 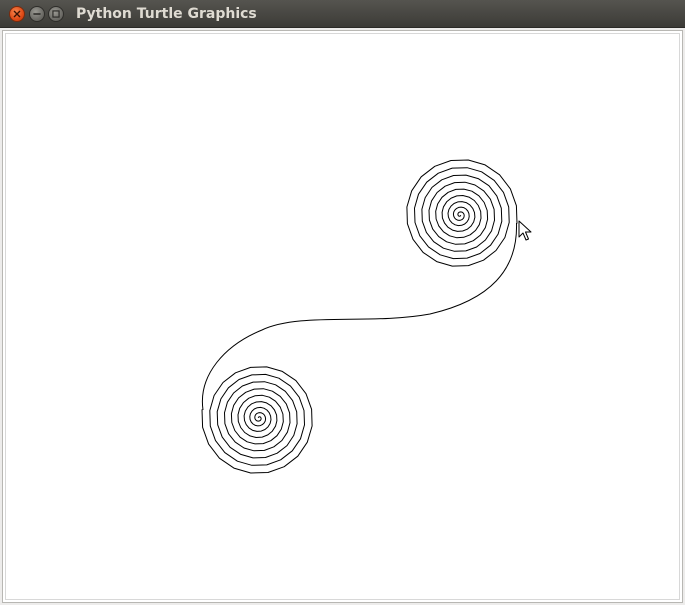 I want to click on arrow-cursor-icon, so click(x=525, y=230).